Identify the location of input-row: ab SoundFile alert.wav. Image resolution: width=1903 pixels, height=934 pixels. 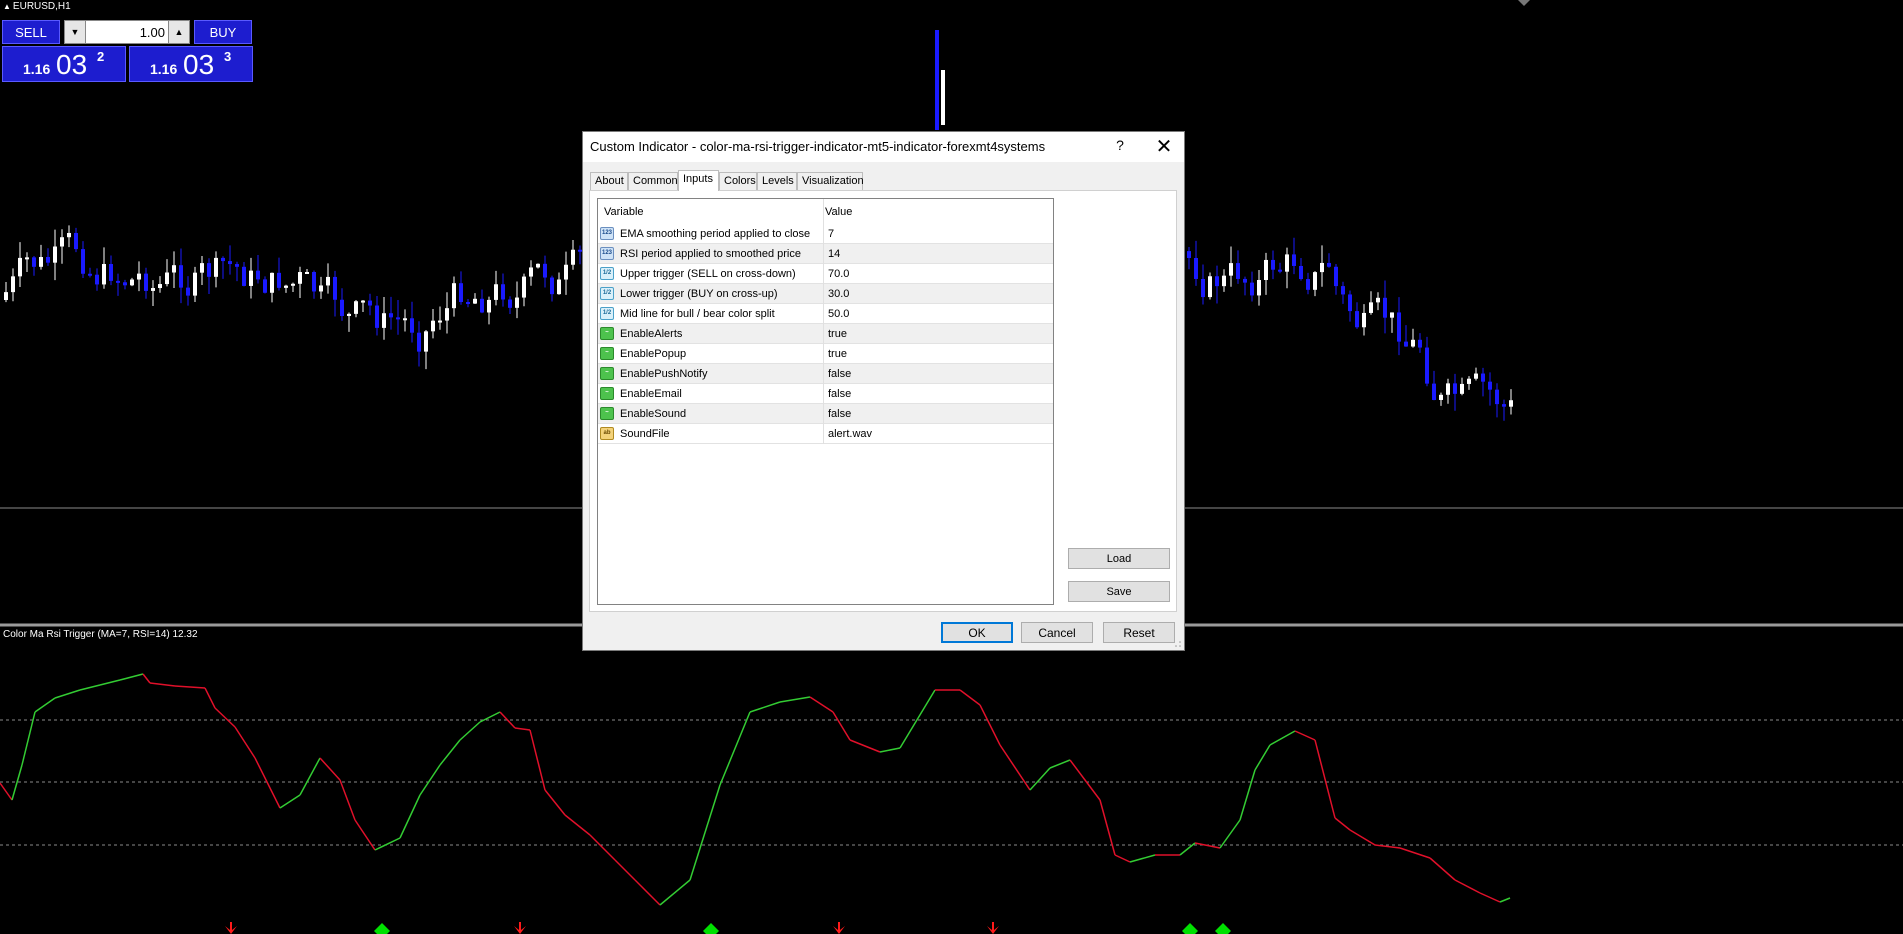
(825, 434).